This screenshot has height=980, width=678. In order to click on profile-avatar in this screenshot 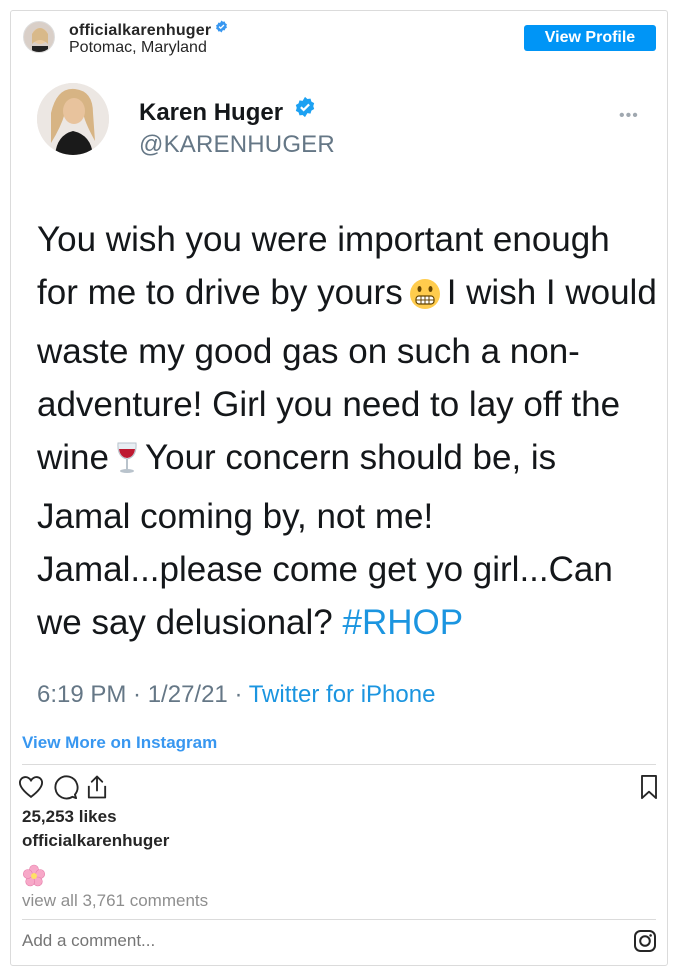, I will do `click(39, 37)`.